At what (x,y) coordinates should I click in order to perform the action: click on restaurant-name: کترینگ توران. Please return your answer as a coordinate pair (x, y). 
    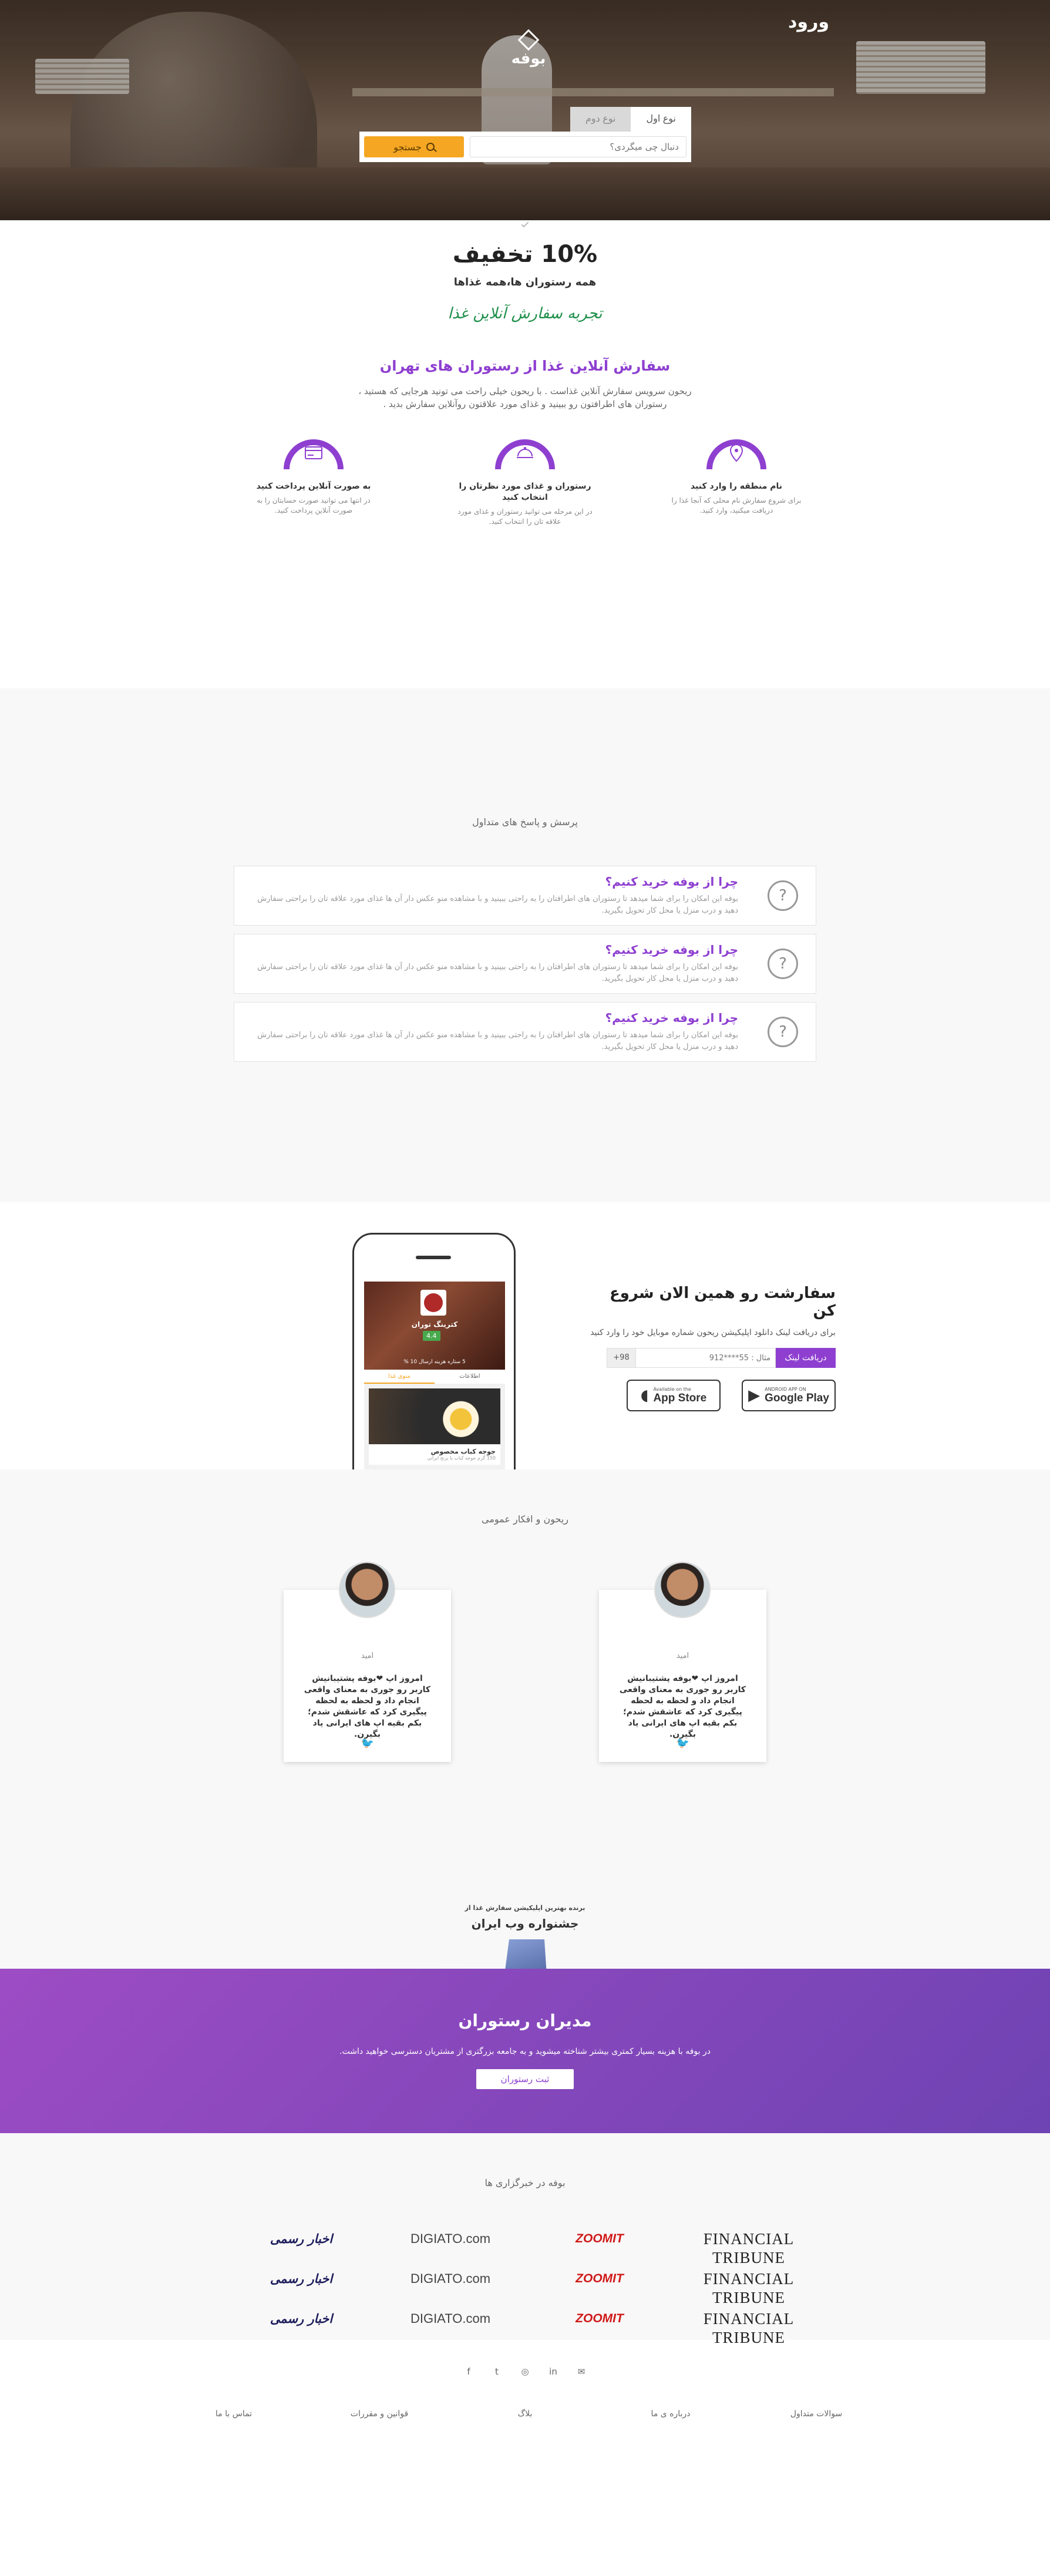
    Looking at the image, I should click on (434, 1325).